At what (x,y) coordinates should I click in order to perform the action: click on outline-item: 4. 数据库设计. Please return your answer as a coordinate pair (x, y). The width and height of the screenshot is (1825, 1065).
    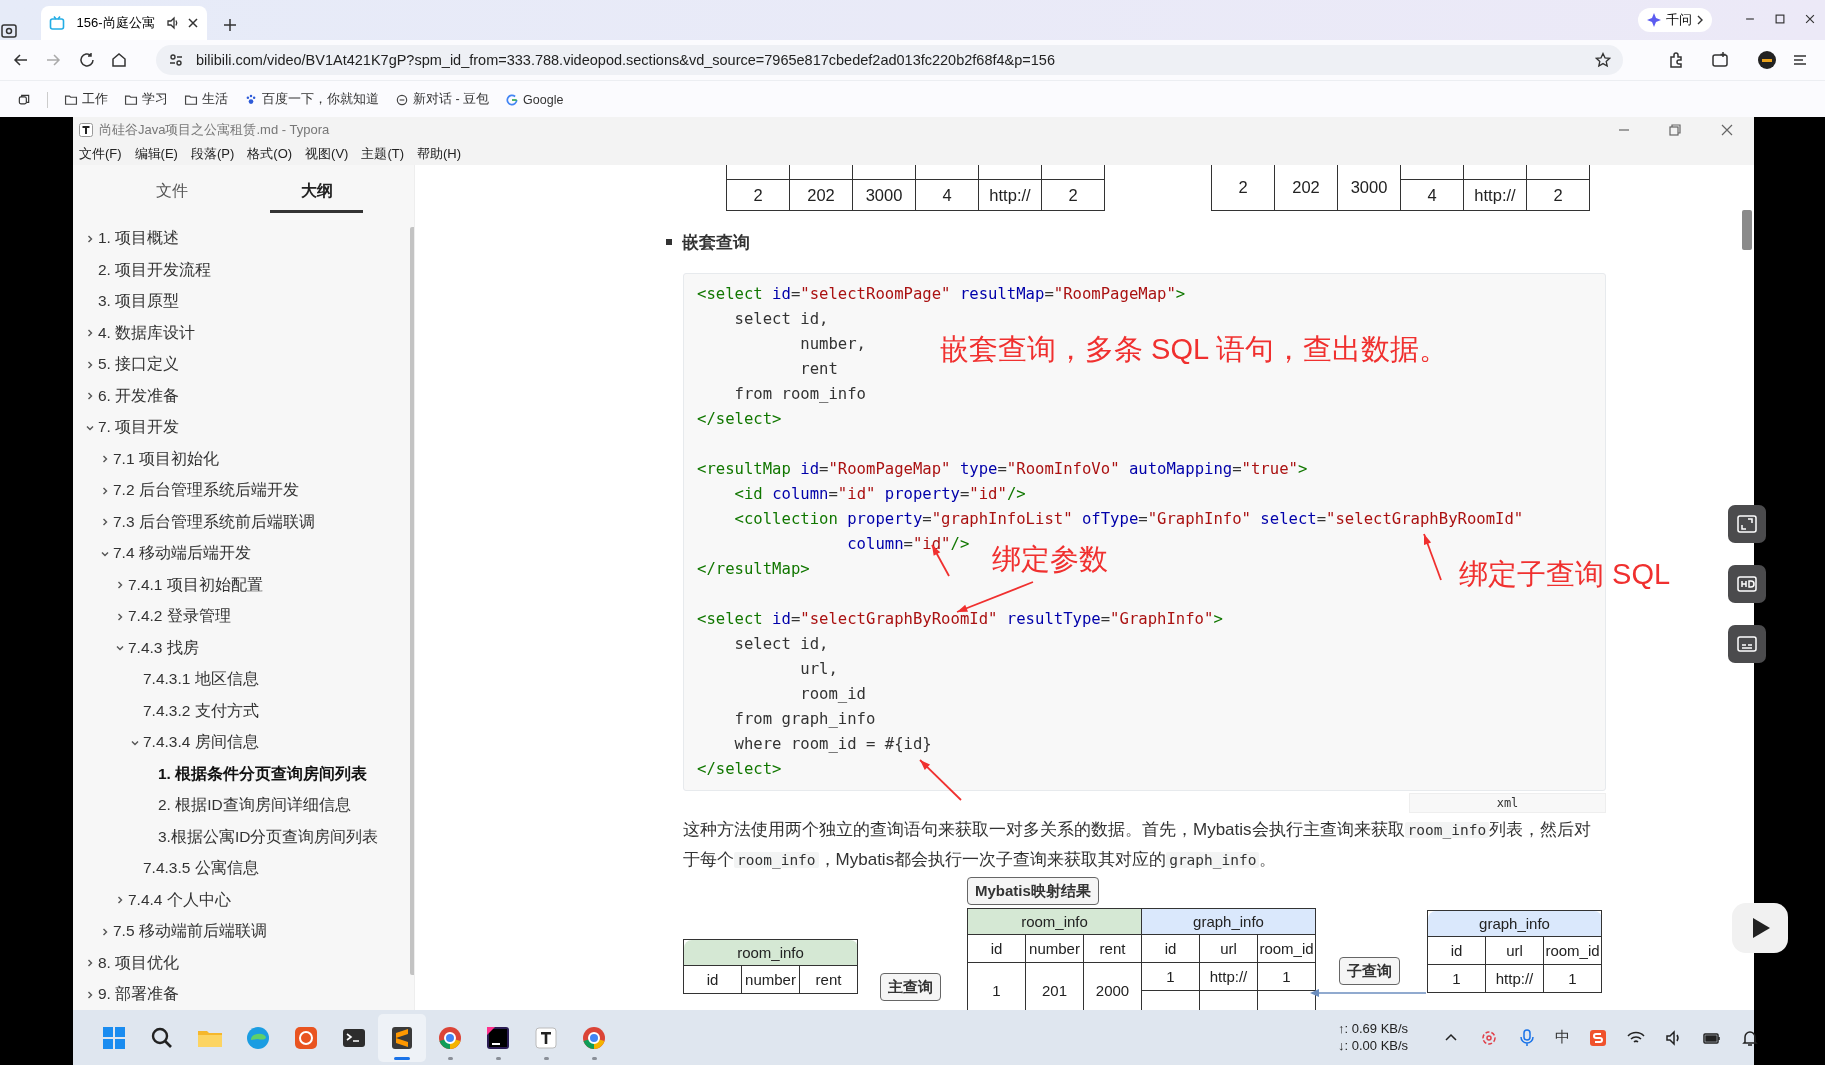
    Looking at the image, I should click on (147, 333).